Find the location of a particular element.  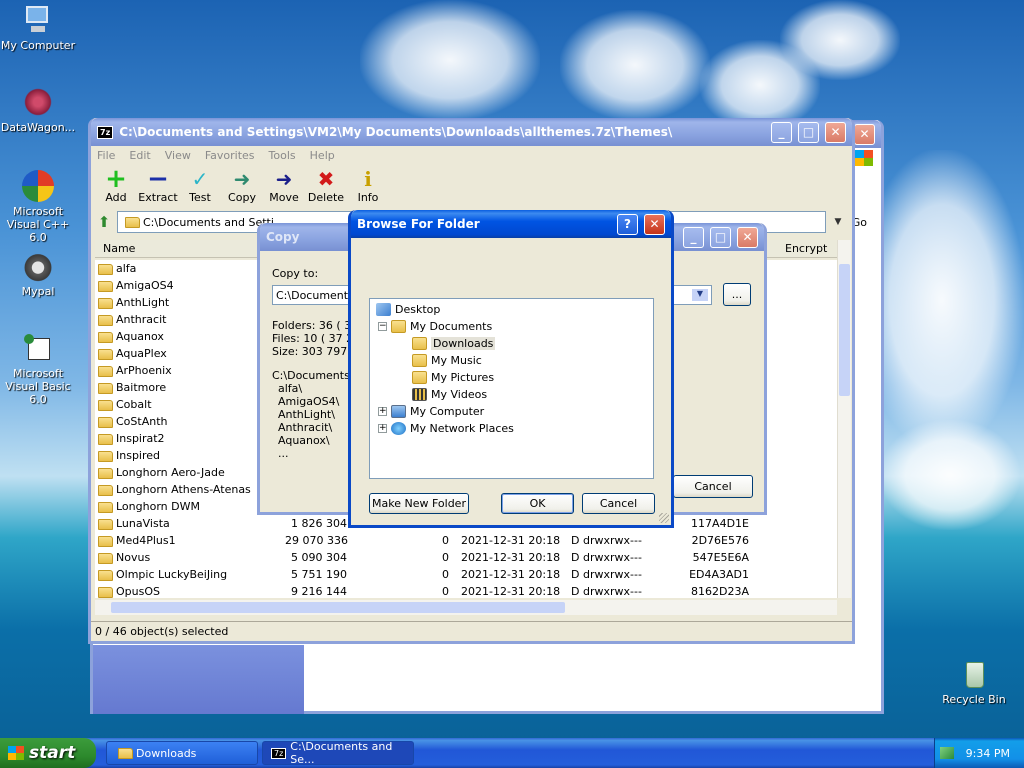

name-cell-text: alfa is located at coordinates (126, 268).